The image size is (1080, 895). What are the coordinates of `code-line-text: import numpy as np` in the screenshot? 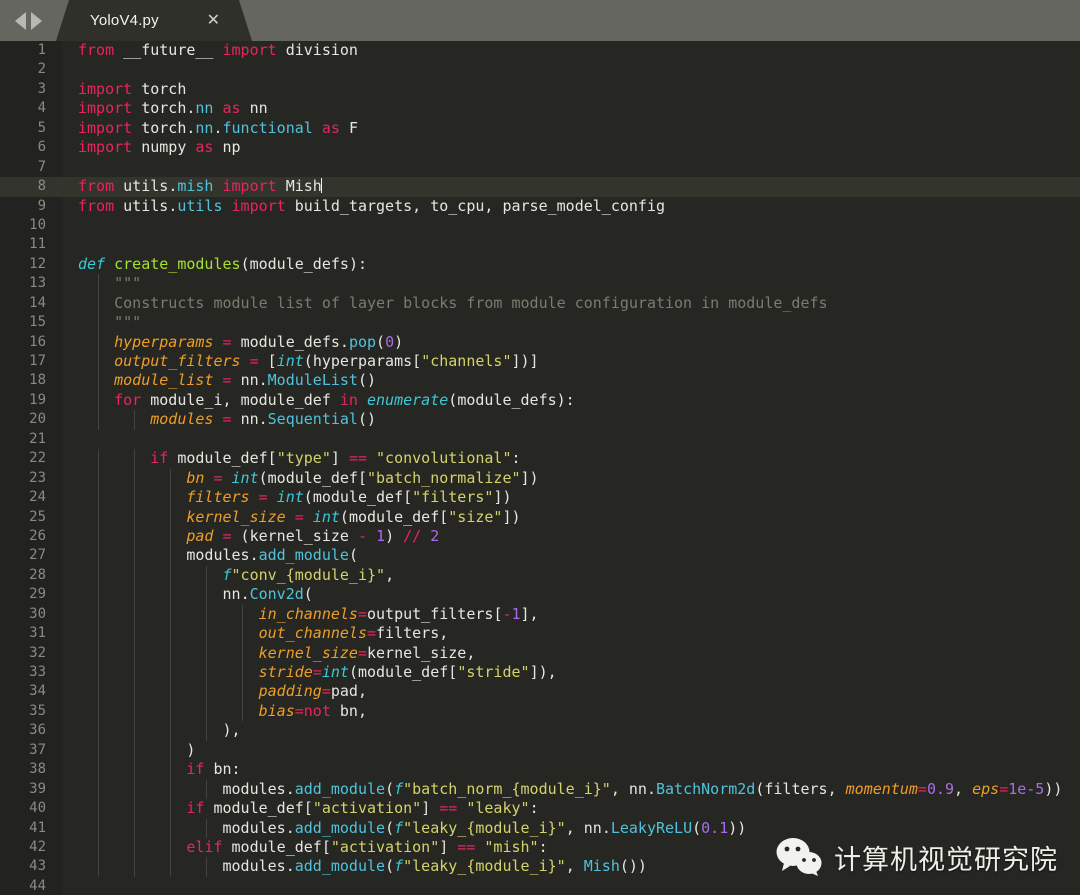 It's located at (571, 147).